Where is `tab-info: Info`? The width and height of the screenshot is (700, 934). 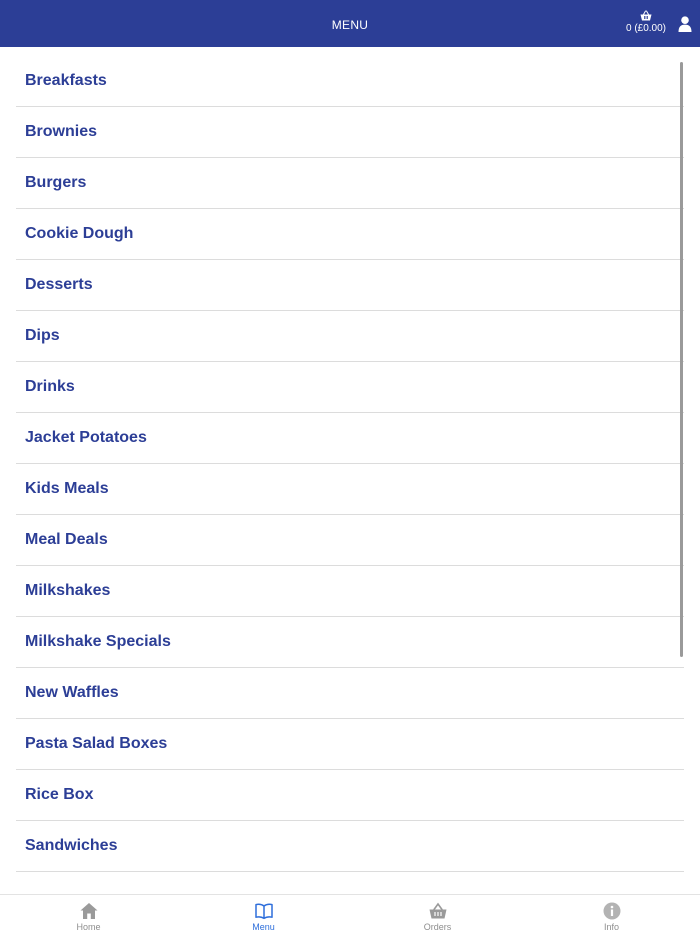
tab-info: Info is located at coordinates (611, 914).